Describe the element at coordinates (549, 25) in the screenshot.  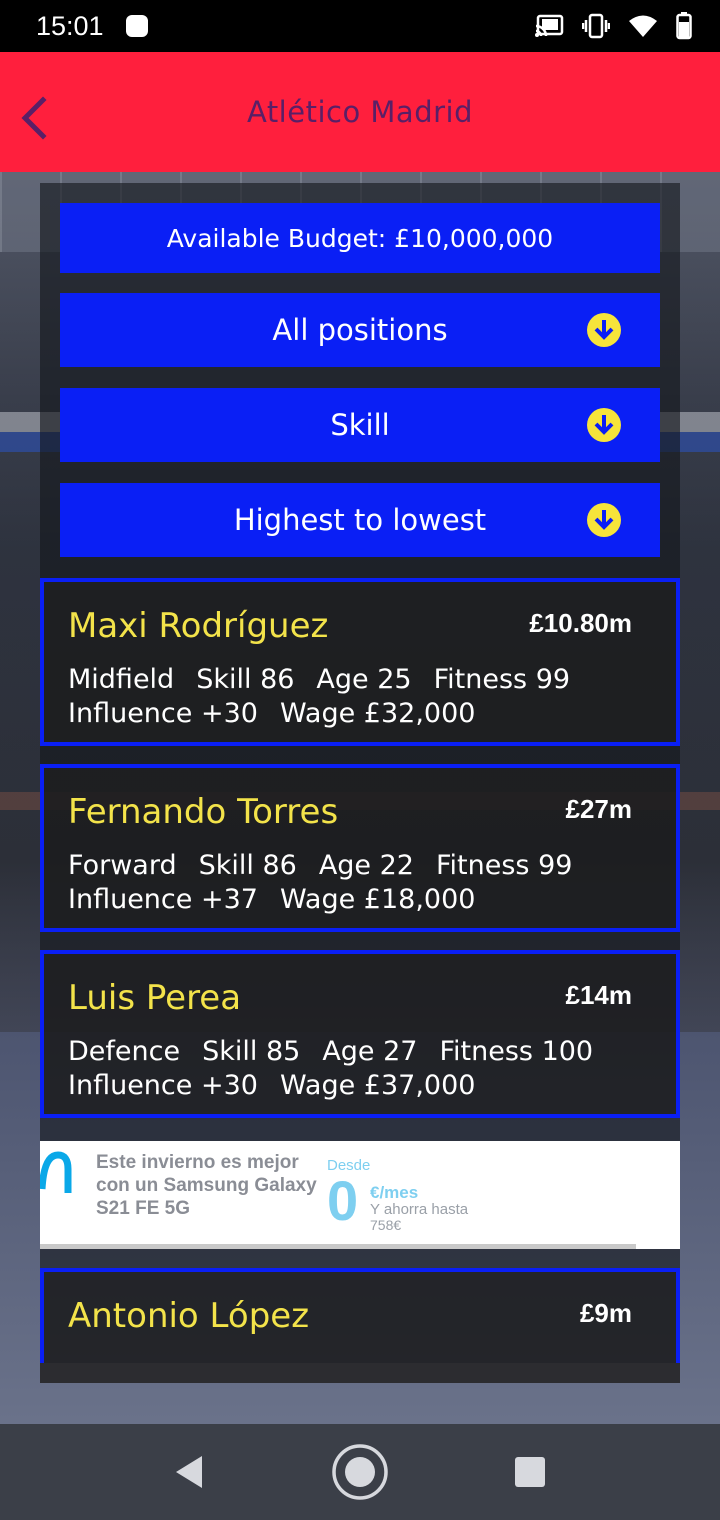
I see `cast-icon` at that location.